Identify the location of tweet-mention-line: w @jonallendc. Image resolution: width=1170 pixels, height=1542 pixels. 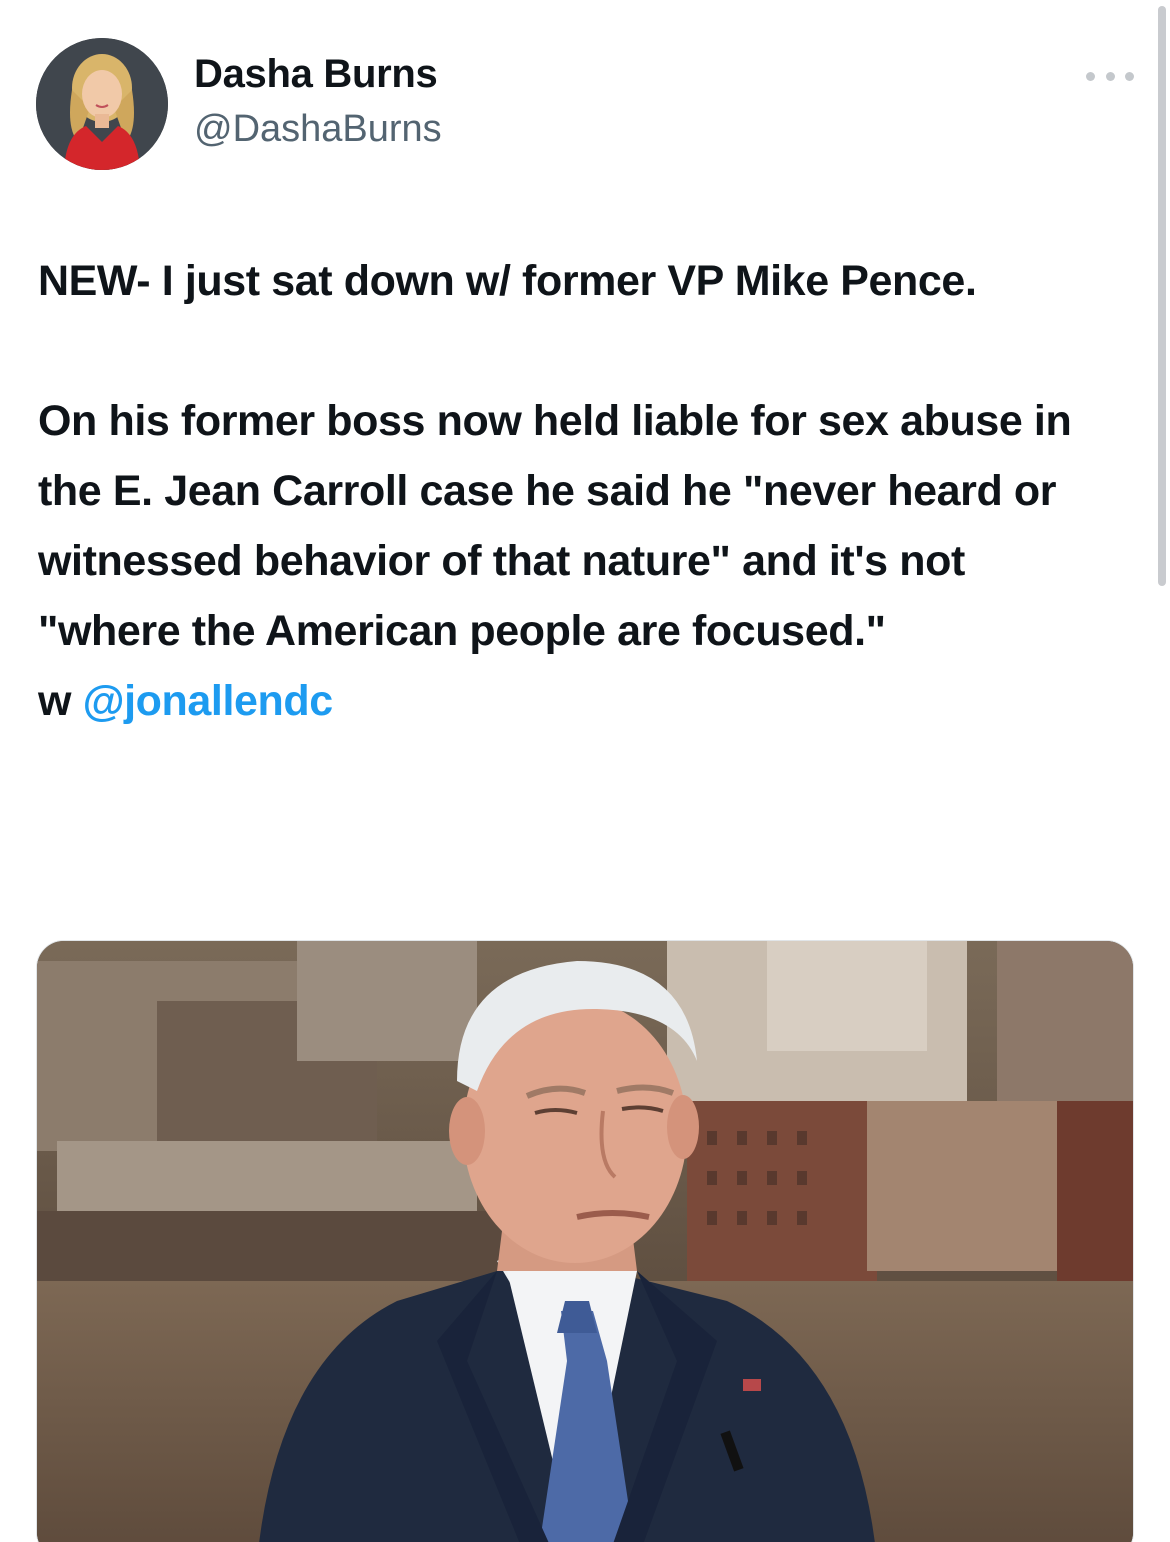
(578, 701).